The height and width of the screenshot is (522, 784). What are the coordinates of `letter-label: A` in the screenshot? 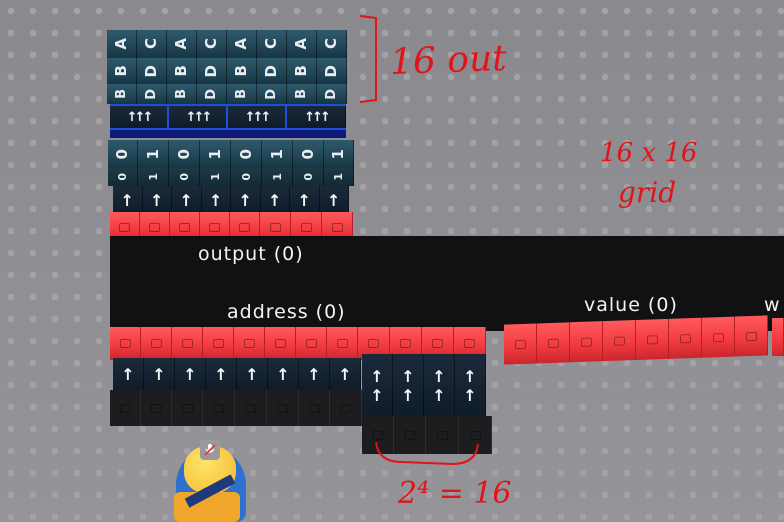 It's located at (181, 44).